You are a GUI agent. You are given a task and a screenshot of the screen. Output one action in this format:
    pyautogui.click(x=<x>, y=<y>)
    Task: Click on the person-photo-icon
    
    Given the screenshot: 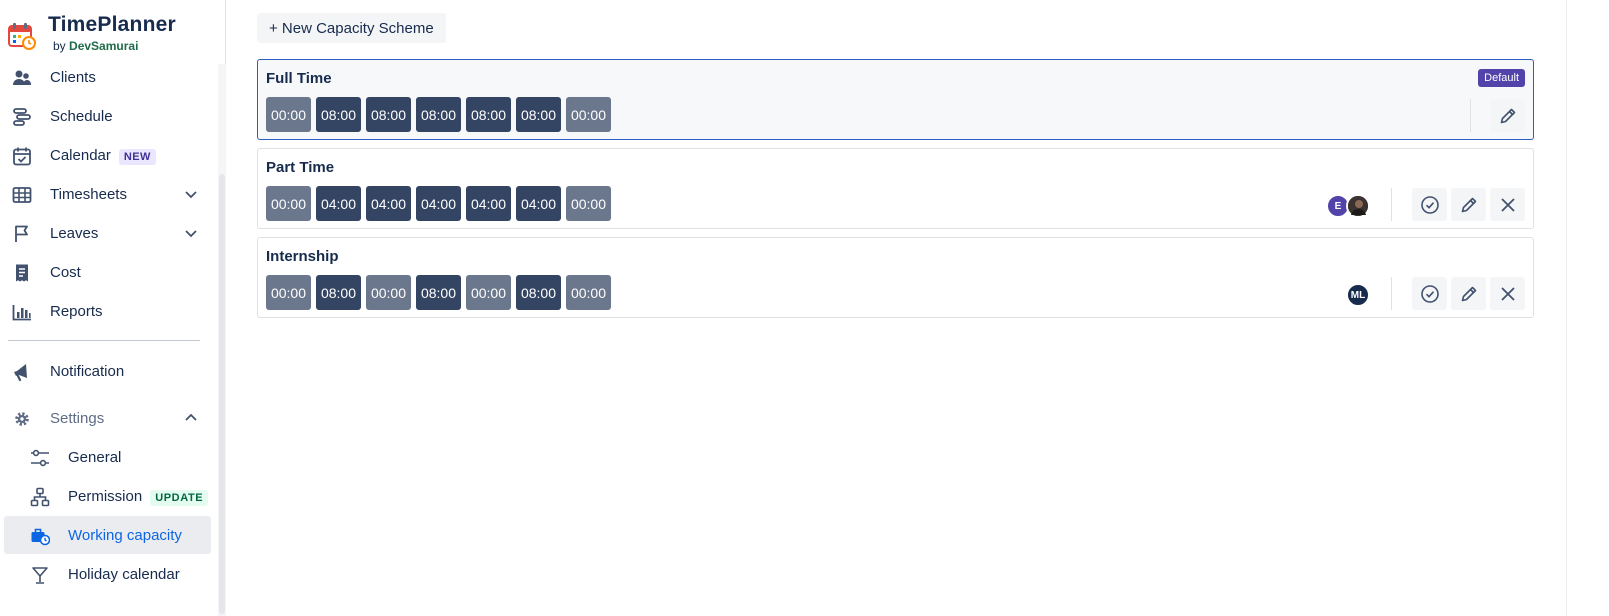 What is the action you would take?
    pyautogui.click(x=1358, y=206)
    